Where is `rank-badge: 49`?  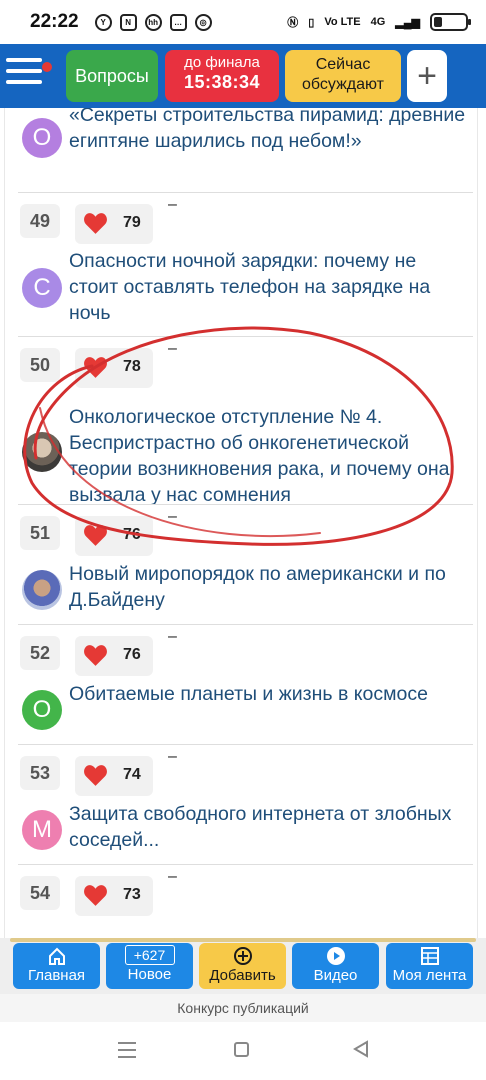
rank-badge: 49 is located at coordinates (40, 221).